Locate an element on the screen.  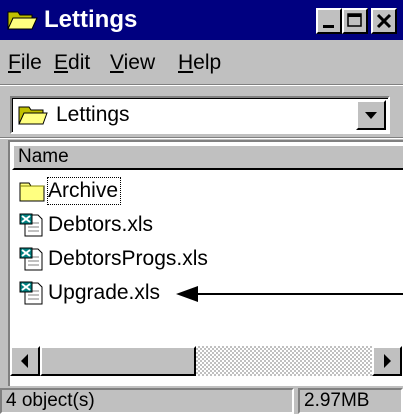
menu-help-accel: H is located at coordinates (186, 62).